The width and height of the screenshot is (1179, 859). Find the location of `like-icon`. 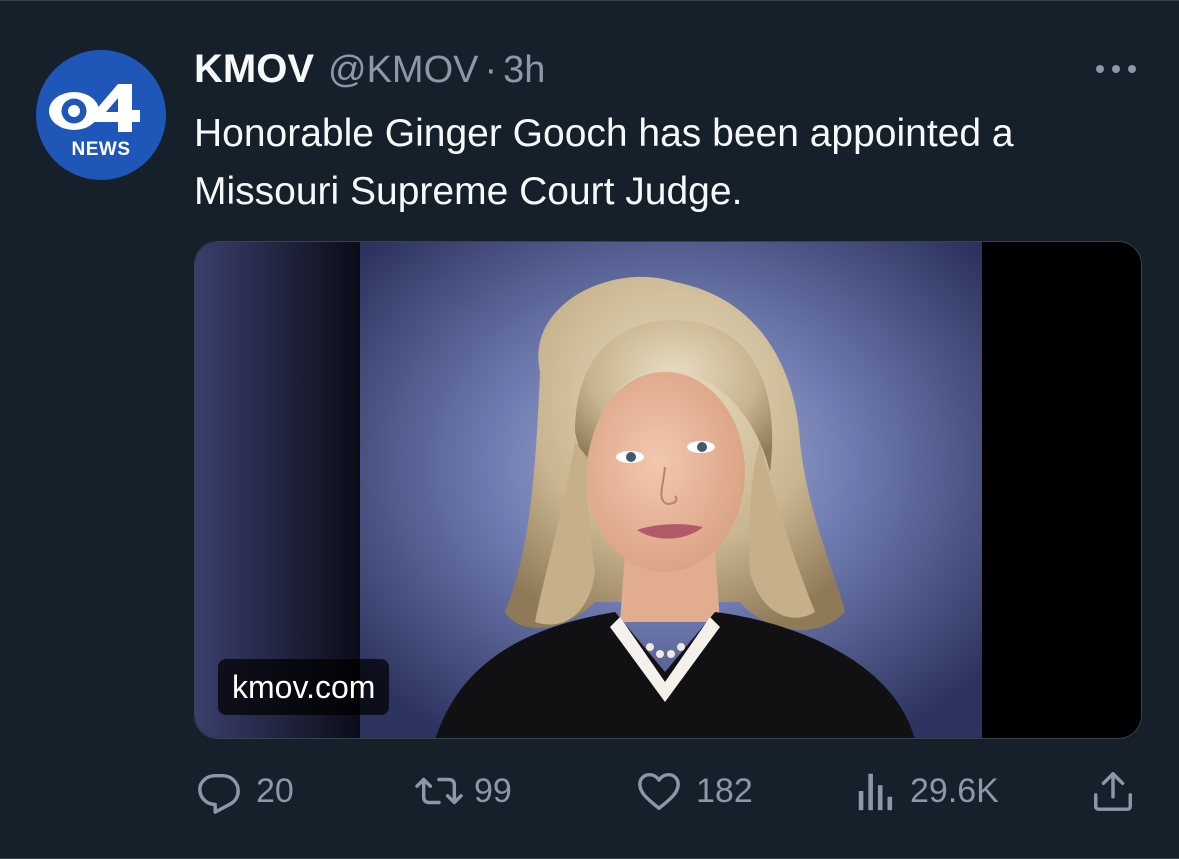

like-icon is located at coordinates (659, 791).